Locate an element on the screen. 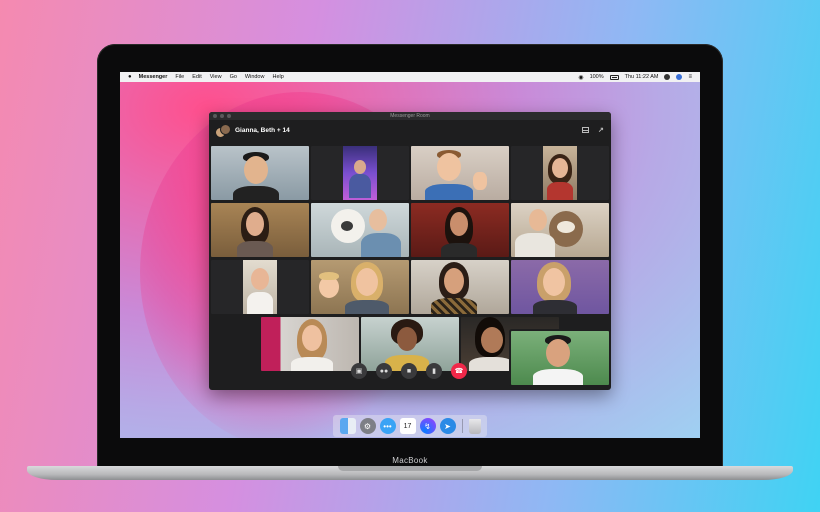 The width and height of the screenshot is (820, 512). menu-app-name: Messenger is located at coordinates (153, 77).